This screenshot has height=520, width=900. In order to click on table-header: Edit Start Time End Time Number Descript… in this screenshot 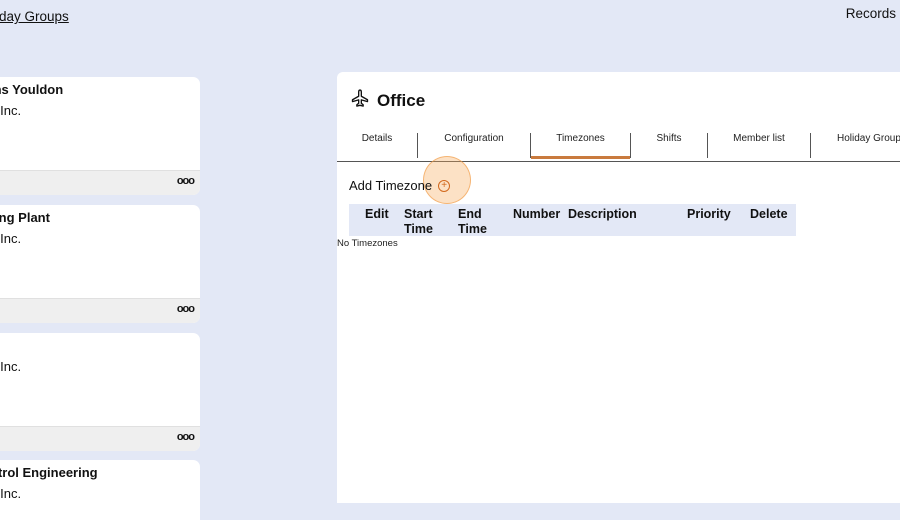, I will do `click(572, 220)`.